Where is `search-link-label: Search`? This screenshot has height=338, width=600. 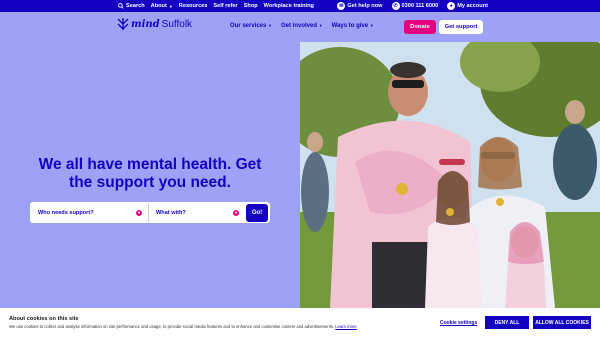
search-link-label: Search is located at coordinates (135, 6).